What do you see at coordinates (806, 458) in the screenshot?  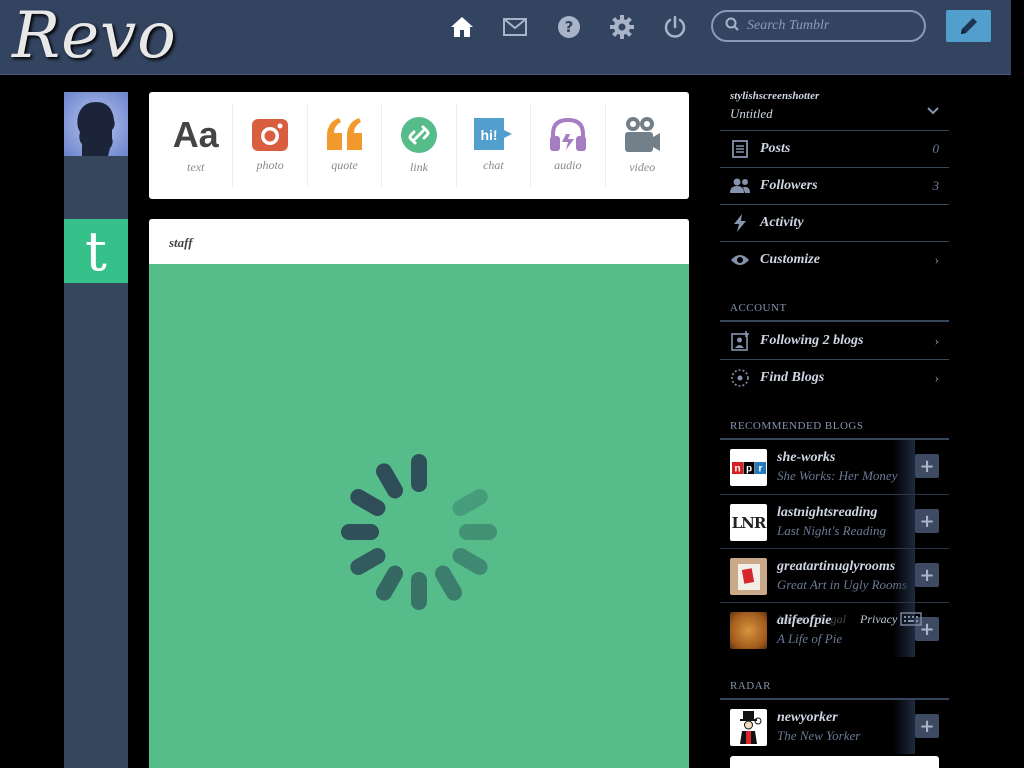 I see `blog-name: she-works` at bounding box center [806, 458].